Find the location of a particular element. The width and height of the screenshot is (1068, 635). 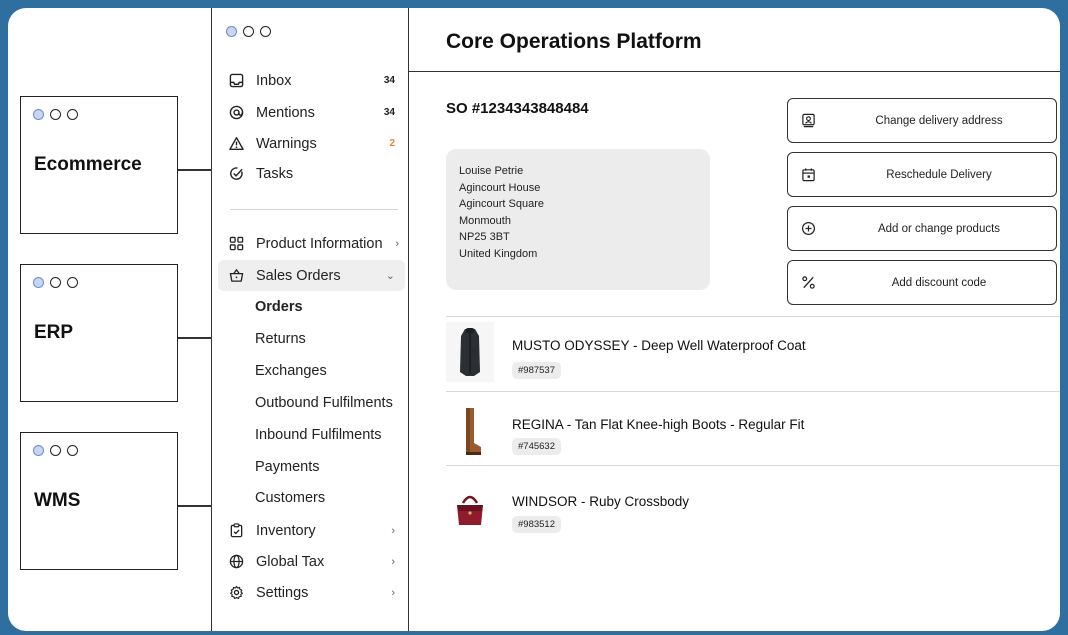

system-label: Ecommerce is located at coordinates (88, 164).